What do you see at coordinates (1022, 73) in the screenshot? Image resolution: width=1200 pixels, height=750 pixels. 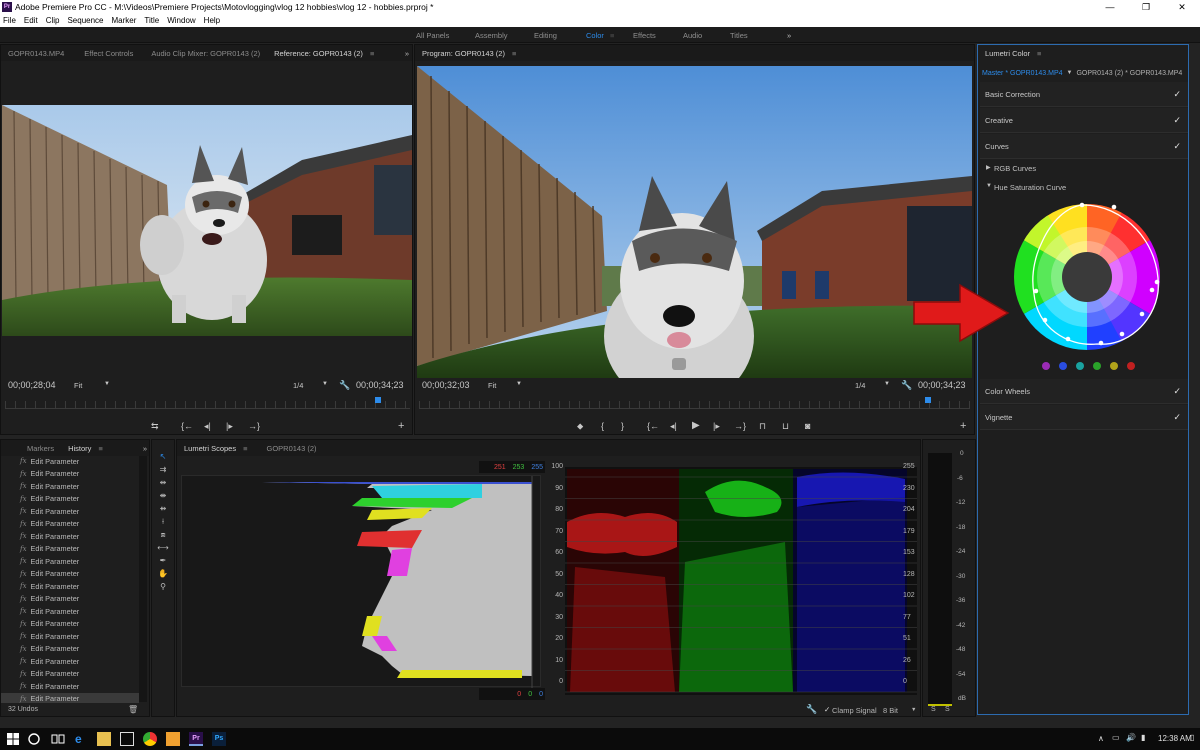 I see `master-clip-tab: Master * GOPR0143.MP4` at bounding box center [1022, 73].